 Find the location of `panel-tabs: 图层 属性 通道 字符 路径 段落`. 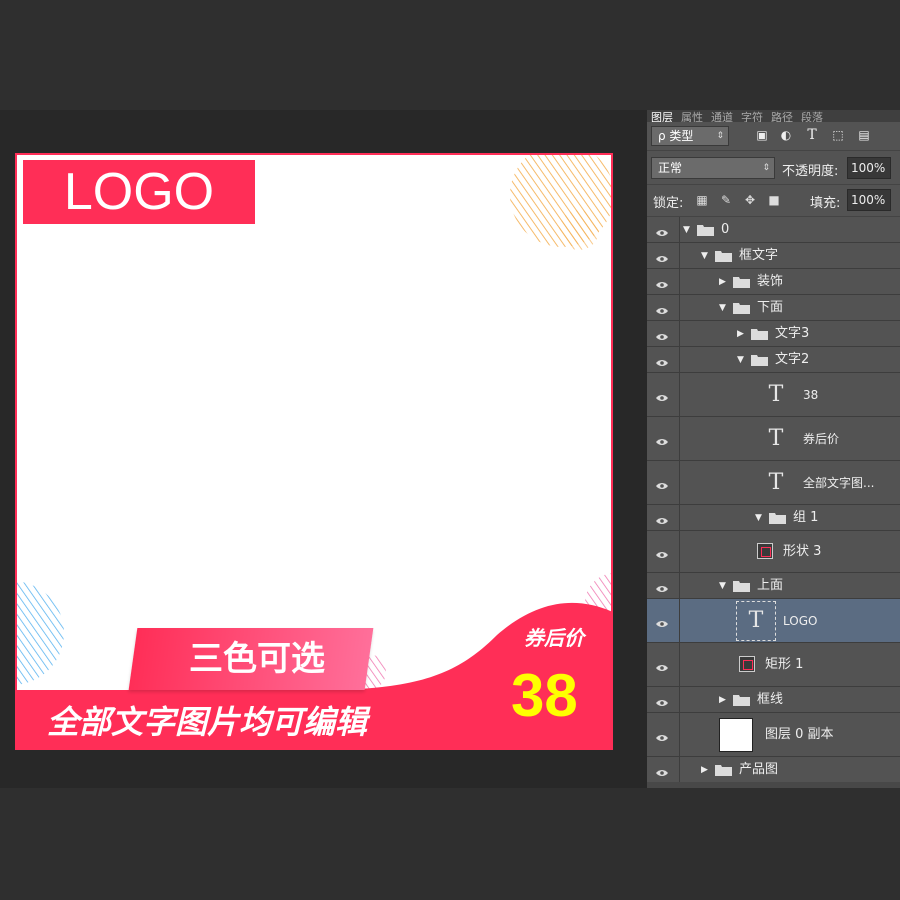

panel-tabs: 图层 属性 通道 字符 路径 段落 is located at coordinates (773, 116).